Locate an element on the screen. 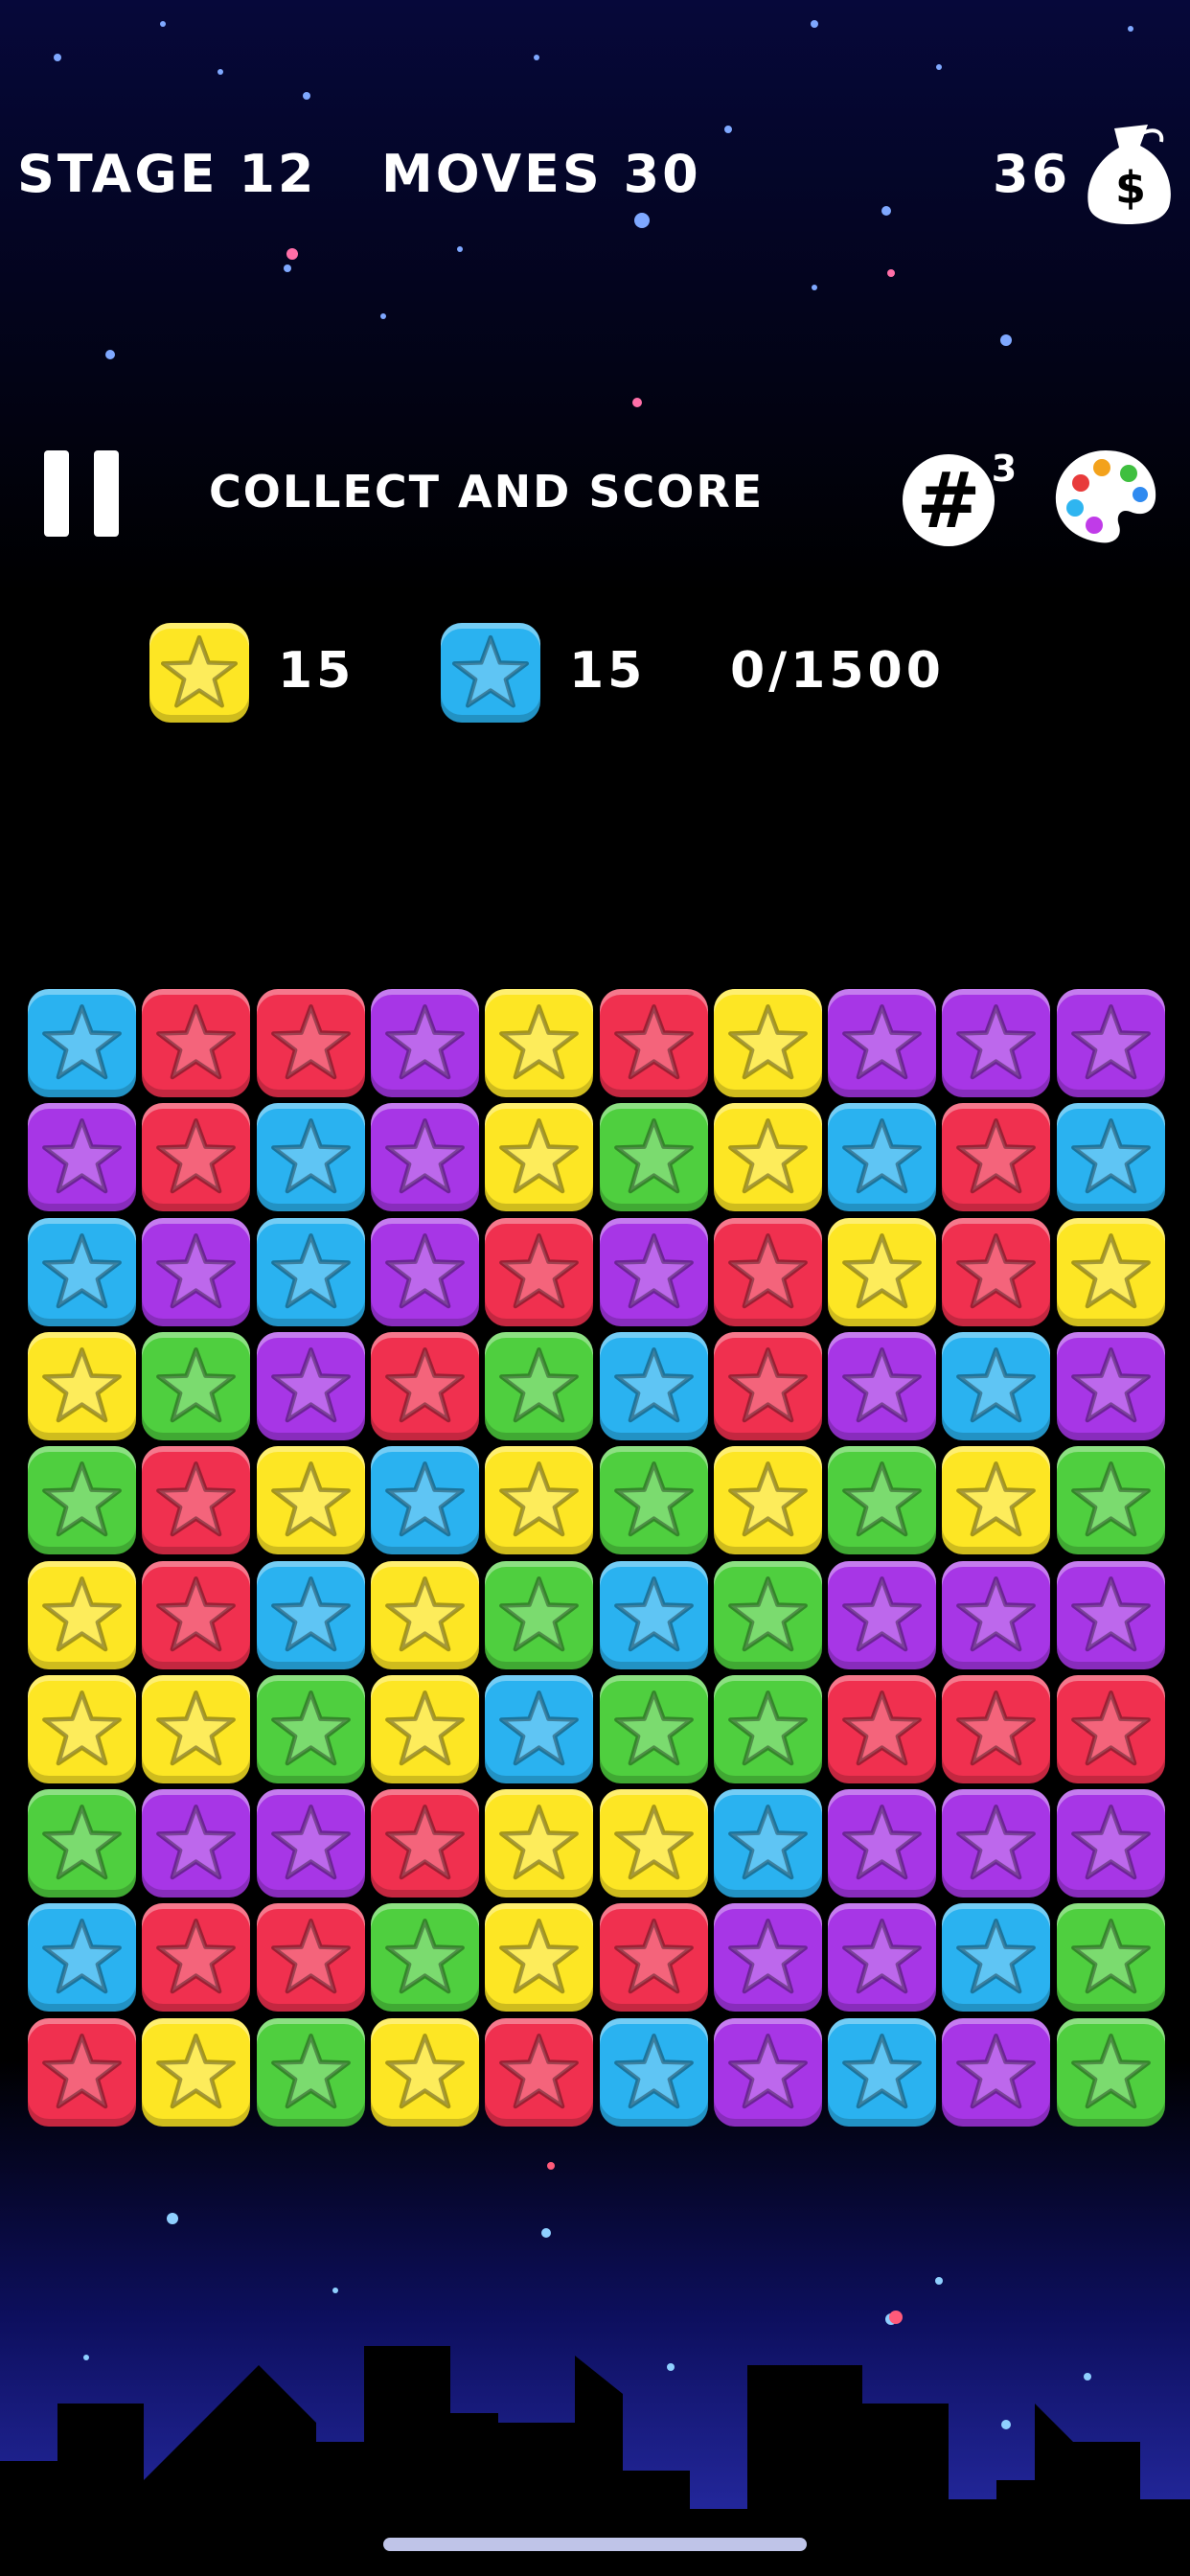 The height and width of the screenshot is (2576, 1190). pause-button is located at coordinates (86, 498).